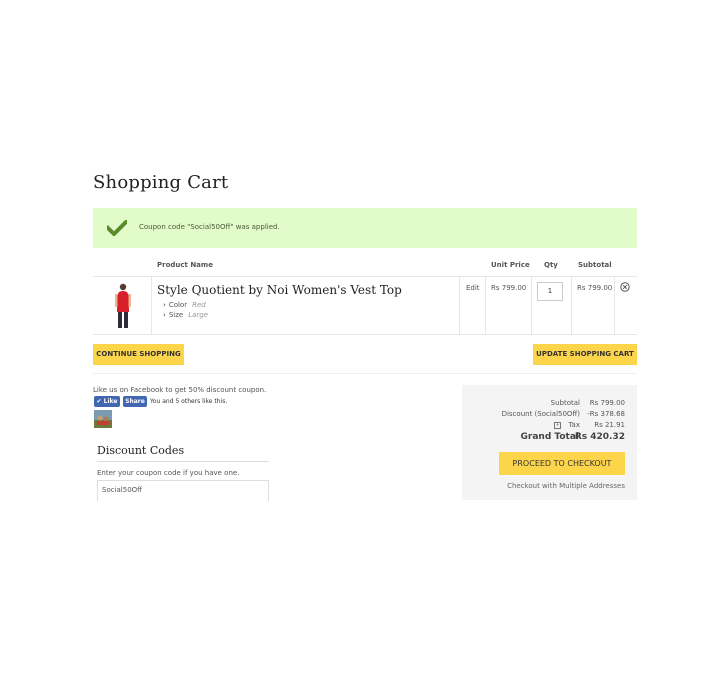 This screenshot has height=680, width=725. I want to click on unit-price: Rs 799.00, so click(509, 288).